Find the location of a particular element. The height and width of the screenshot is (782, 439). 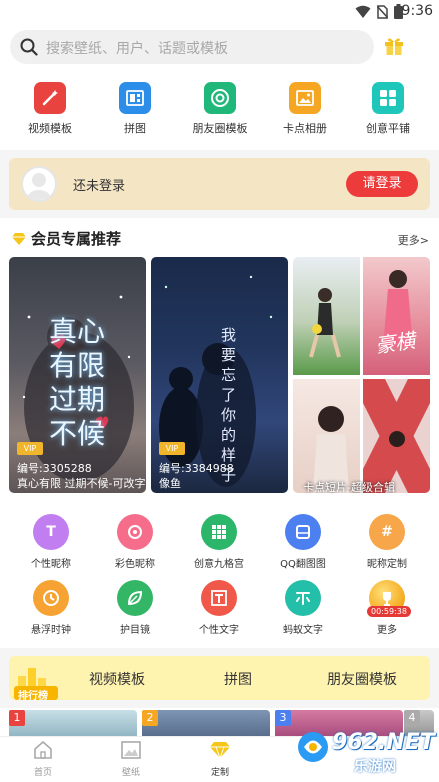

login-button: 请登录 is located at coordinates (382, 184).